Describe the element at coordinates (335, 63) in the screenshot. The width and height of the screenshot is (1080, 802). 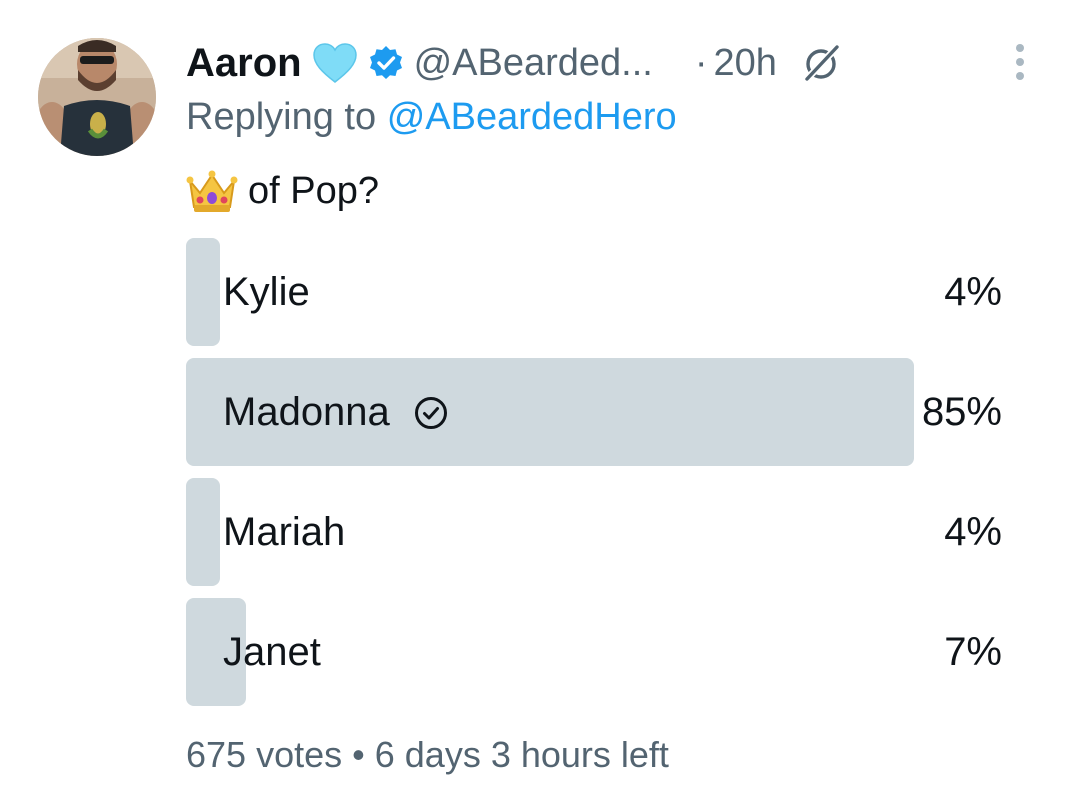
I see `heart-icon` at that location.